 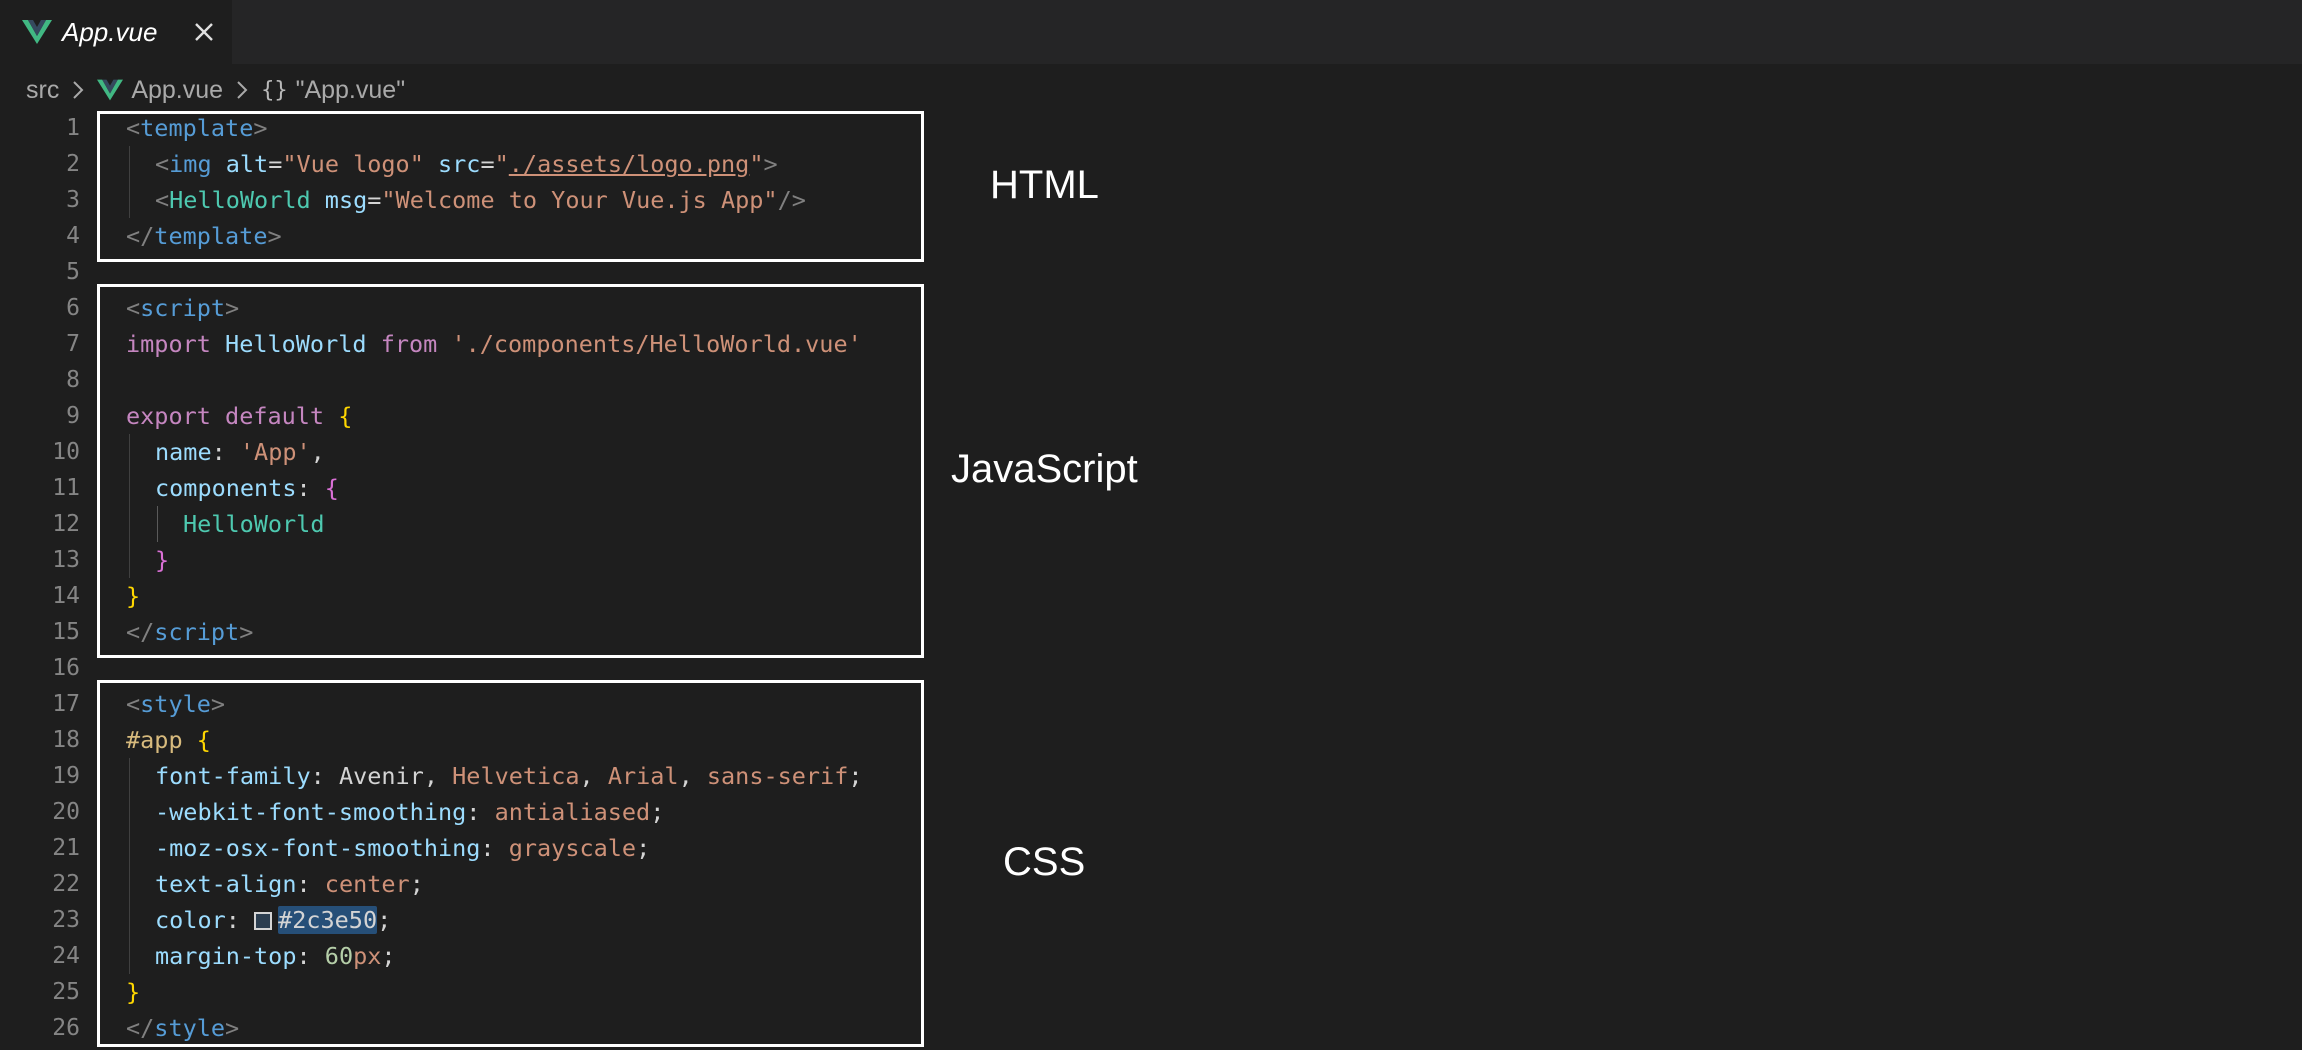 I want to click on breadcrumb-item-symbol: "App.vue", so click(x=351, y=90).